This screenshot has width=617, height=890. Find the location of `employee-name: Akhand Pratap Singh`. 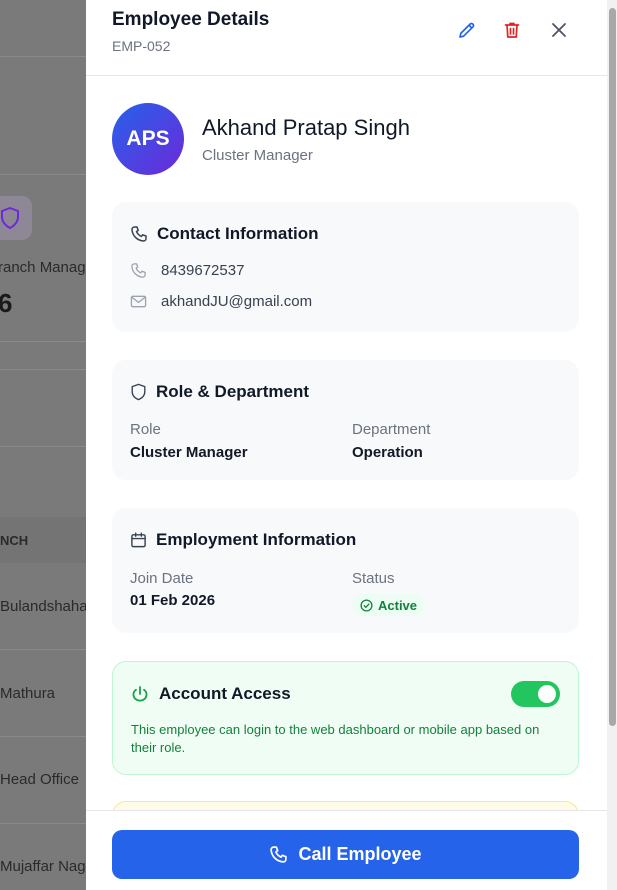

employee-name: Akhand Pratap Singh is located at coordinates (306, 127).